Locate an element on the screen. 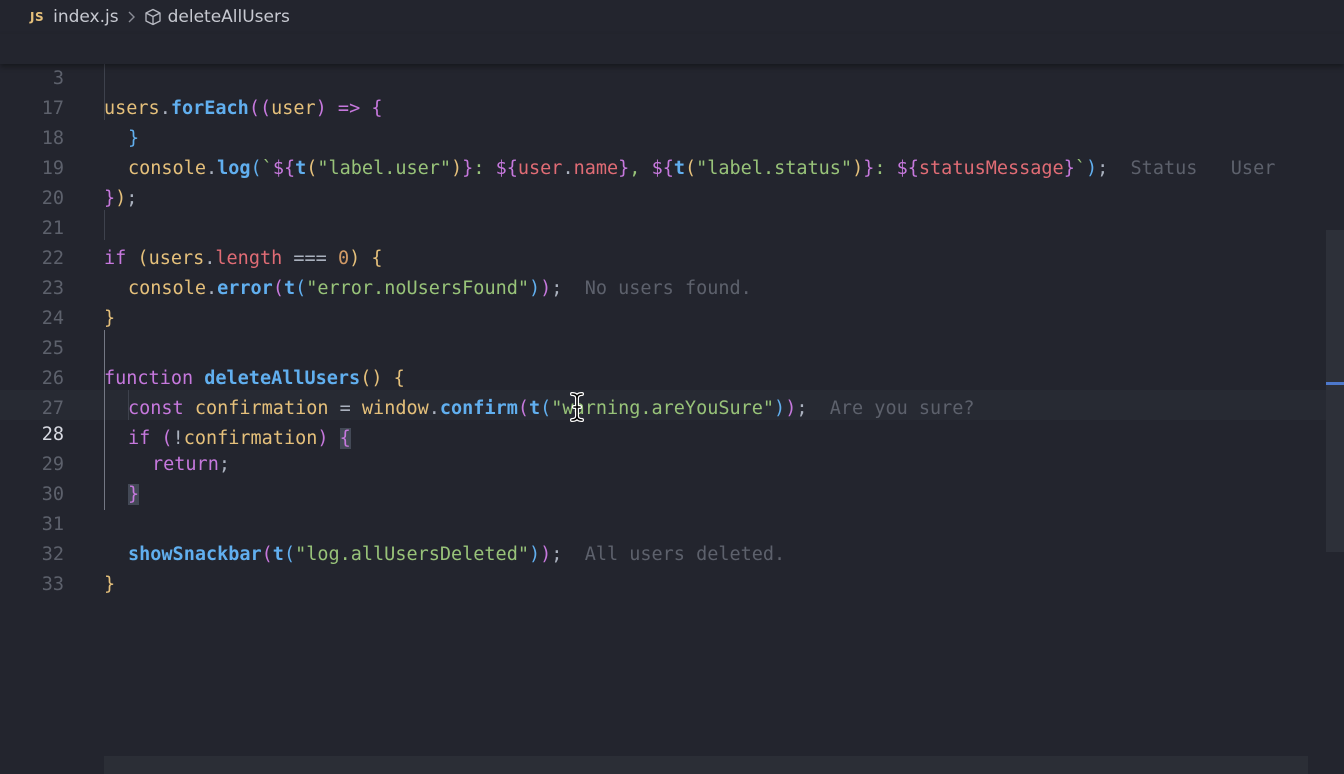 Image resolution: width=1344 pixels, height=774 pixels. line-number: 3 is located at coordinates (58, 78).